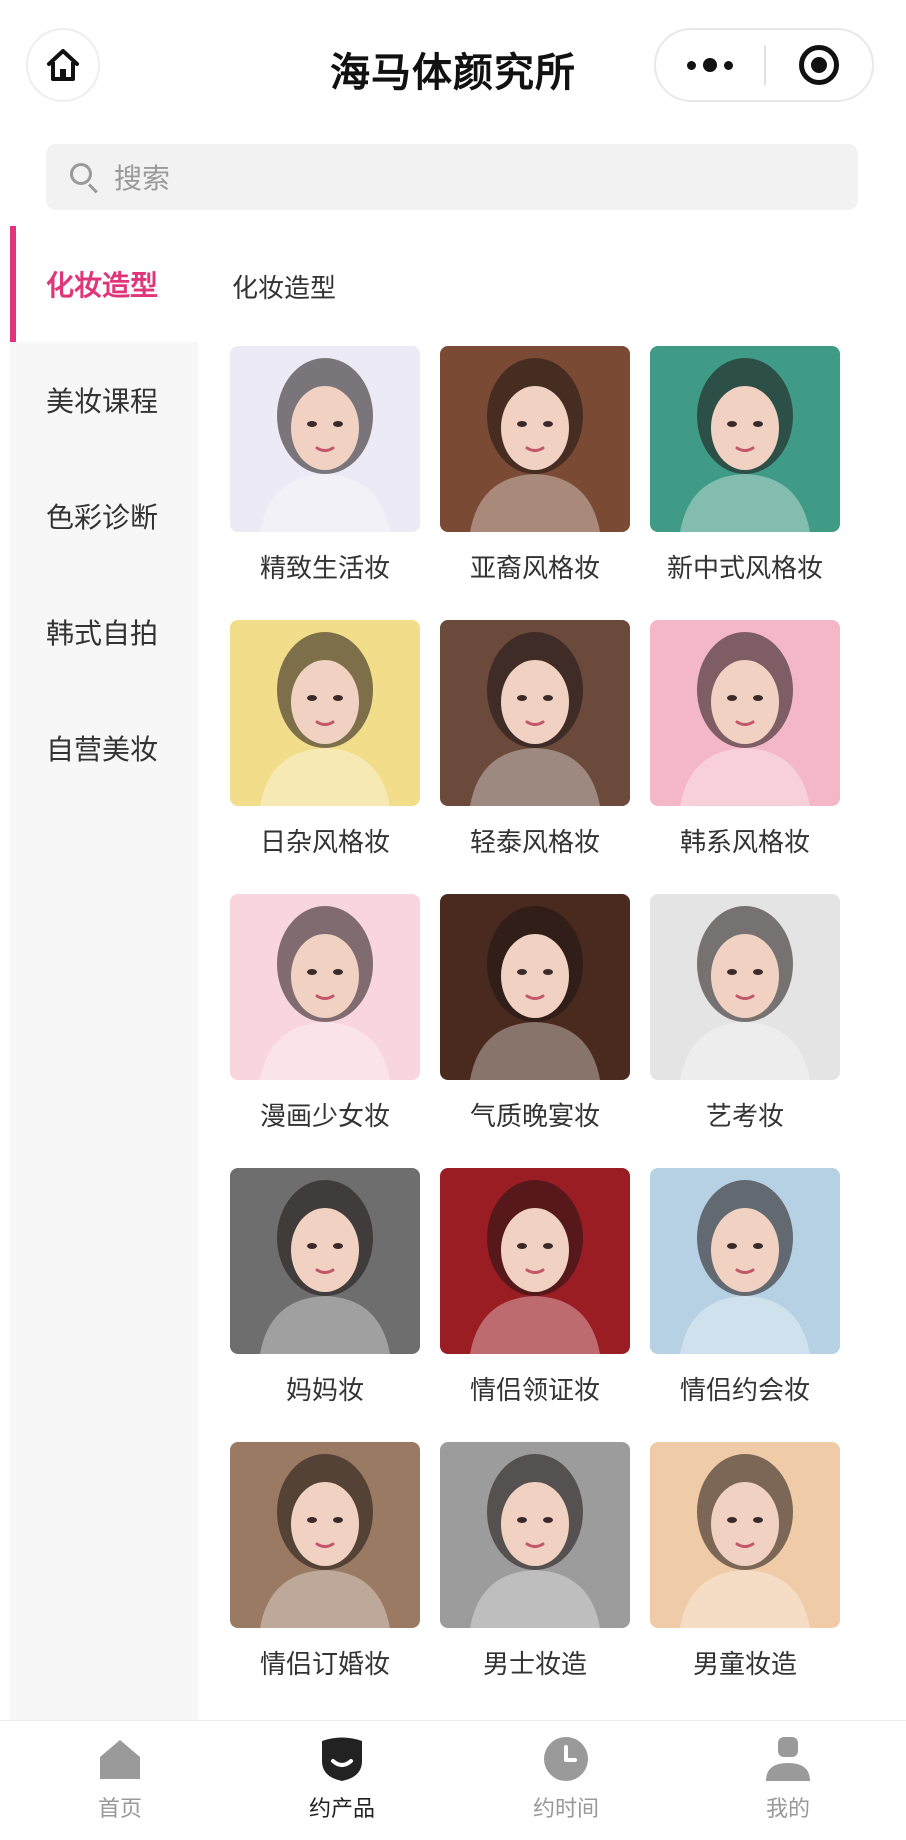 This screenshot has width=906, height=1840. I want to click on sidebar-item-korean-selfie: 韩式自拍, so click(104, 632).